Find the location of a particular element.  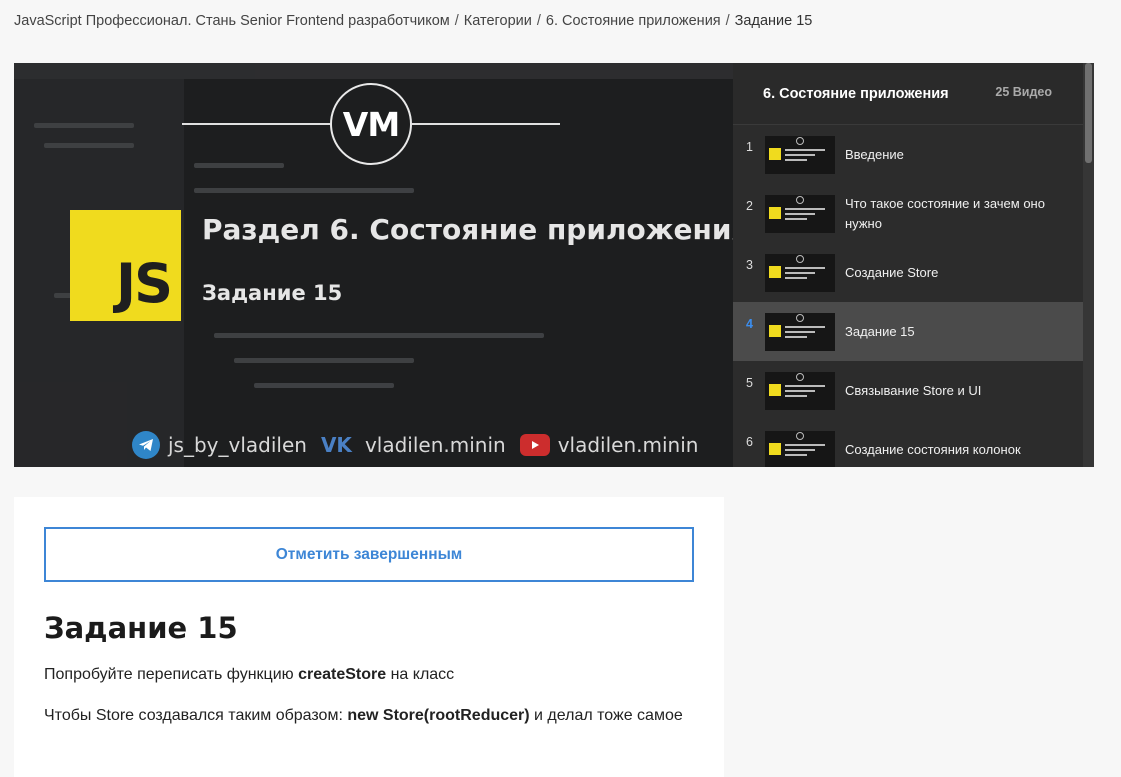

breadcrumb-section-link: 6. Состояние приложения is located at coordinates (633, 21).